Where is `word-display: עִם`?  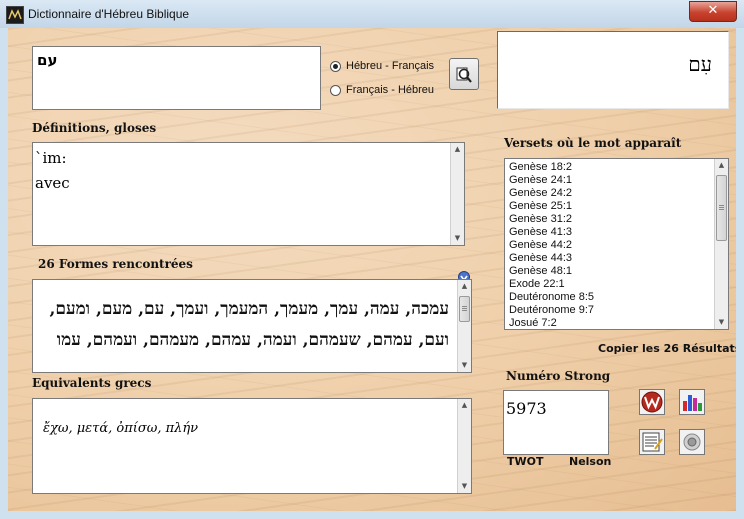 word-display: עִם is located at coordinates (613, 70).